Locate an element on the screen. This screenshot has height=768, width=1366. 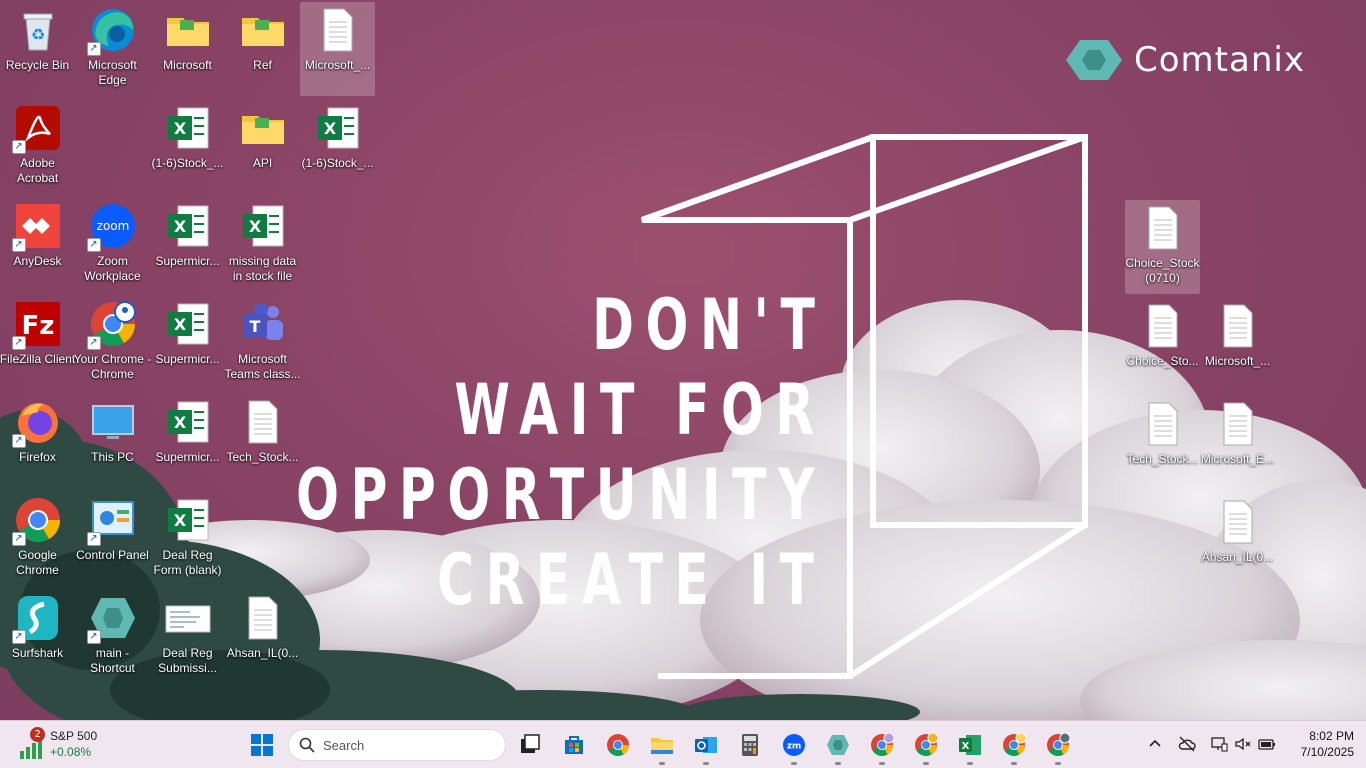
desktop-icon-anydesk: ↗ AnyDesk is located at coordinates (37, 245).